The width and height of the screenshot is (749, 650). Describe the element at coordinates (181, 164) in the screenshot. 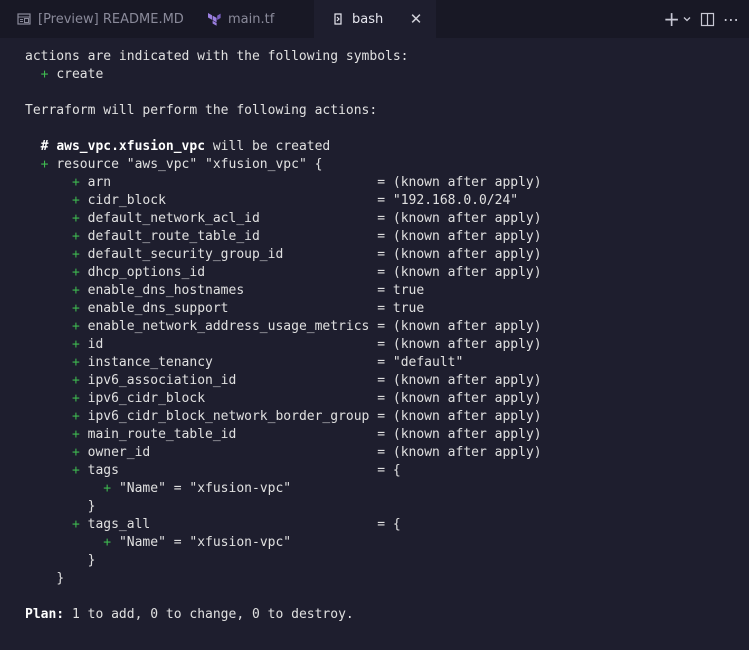

I see `resource-decl-line: + resource "aws_vpc" "xfusion_vpc" {` at that location.